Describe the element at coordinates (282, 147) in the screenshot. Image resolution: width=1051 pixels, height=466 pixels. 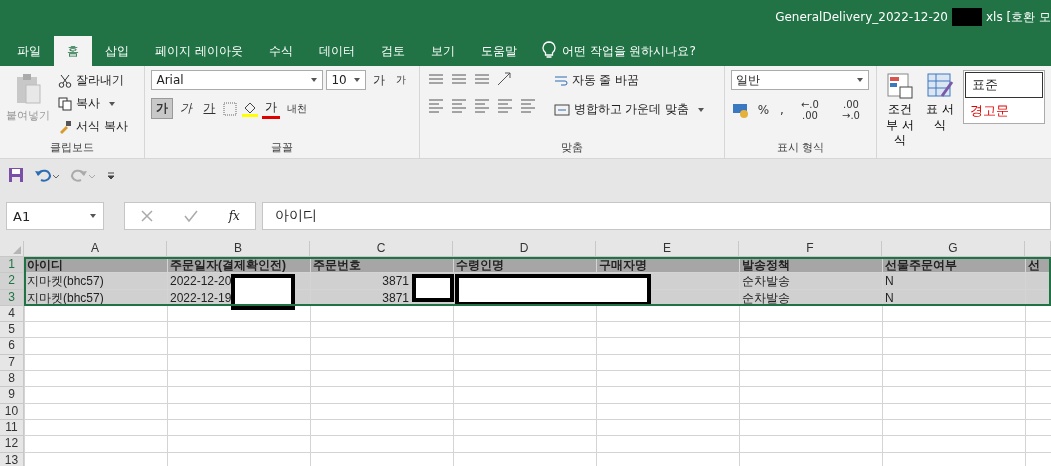
I see `group-label: 글꼴` at that location.